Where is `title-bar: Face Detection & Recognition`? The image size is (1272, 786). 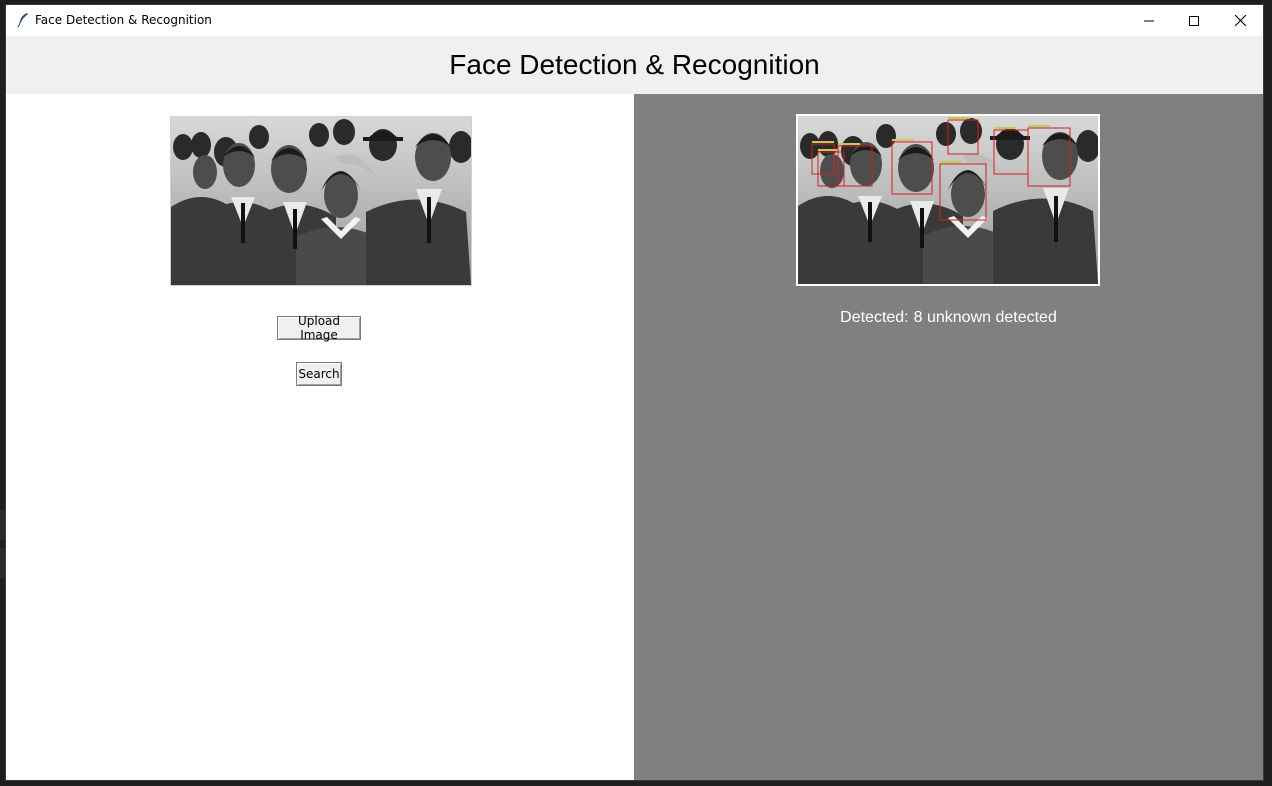
title-bar: Face Detection & Recognition is located at coordinates (634, 20).